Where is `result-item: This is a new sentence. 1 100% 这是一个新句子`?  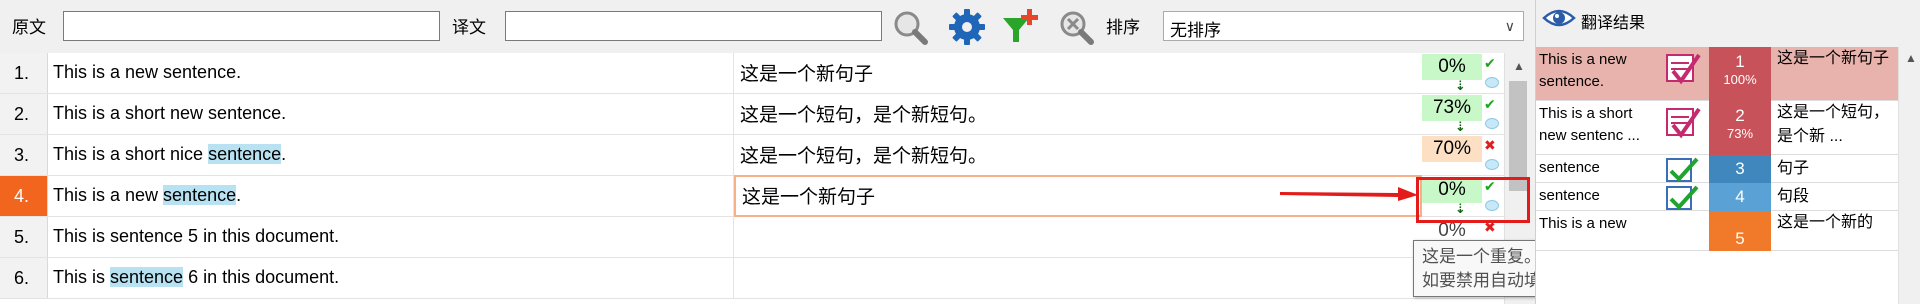 result-item: This is a new sentence. 1 100% 这是一个新句子 is located at coordinates (1728, 74).